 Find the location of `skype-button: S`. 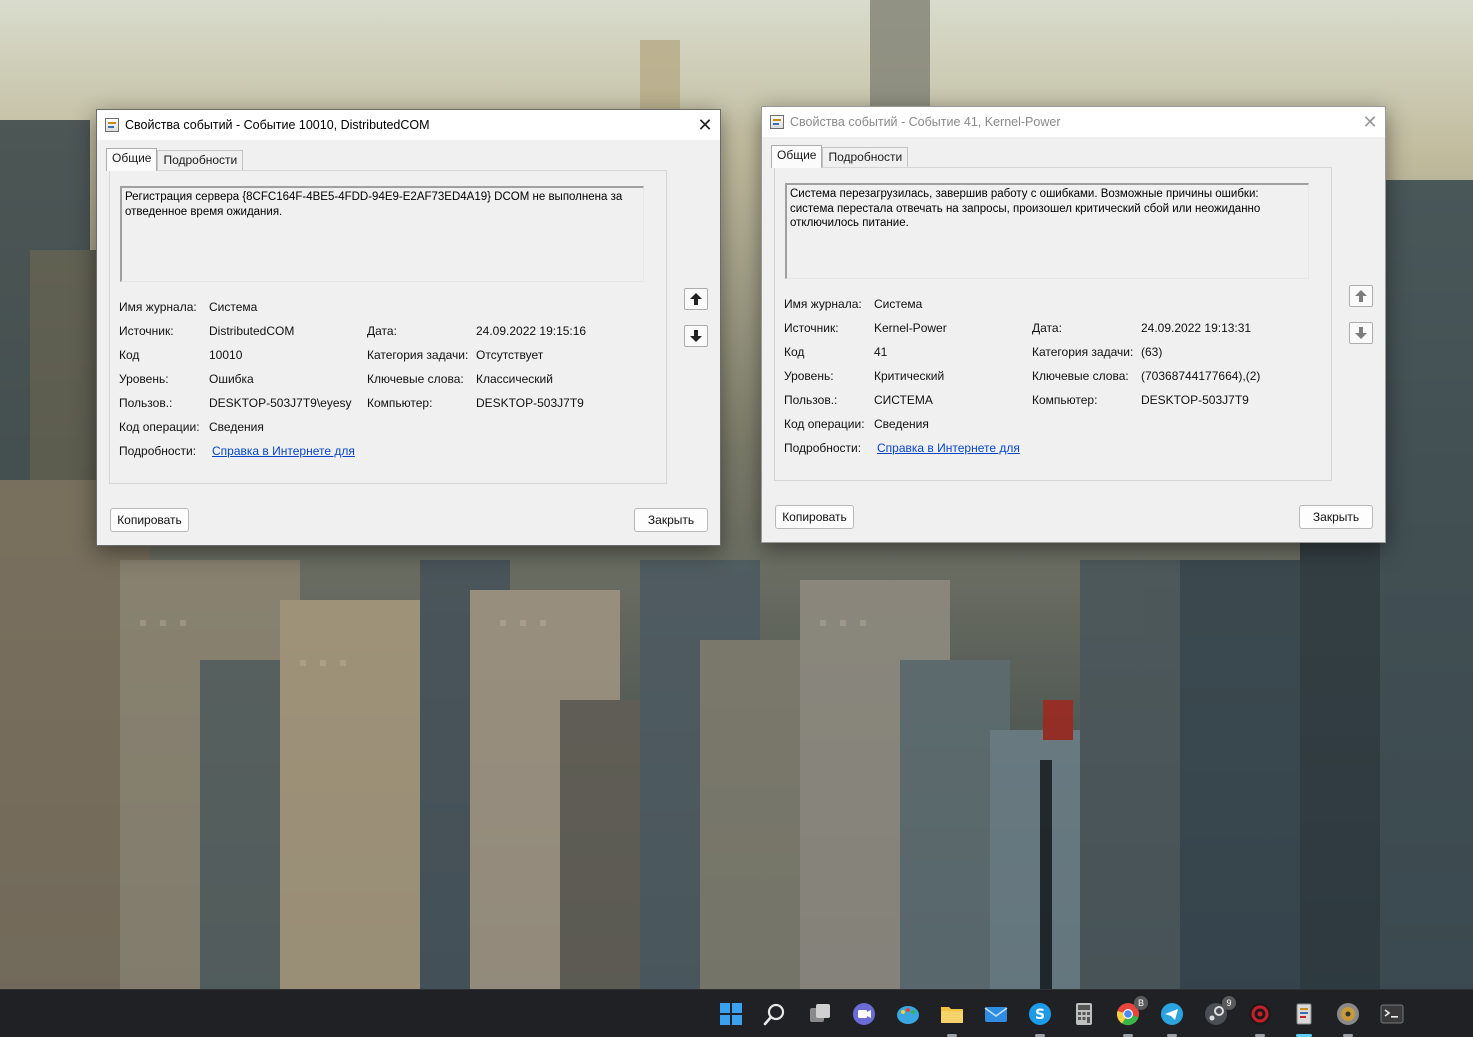

skype-button: S is located at coordinates (1040, 1018).